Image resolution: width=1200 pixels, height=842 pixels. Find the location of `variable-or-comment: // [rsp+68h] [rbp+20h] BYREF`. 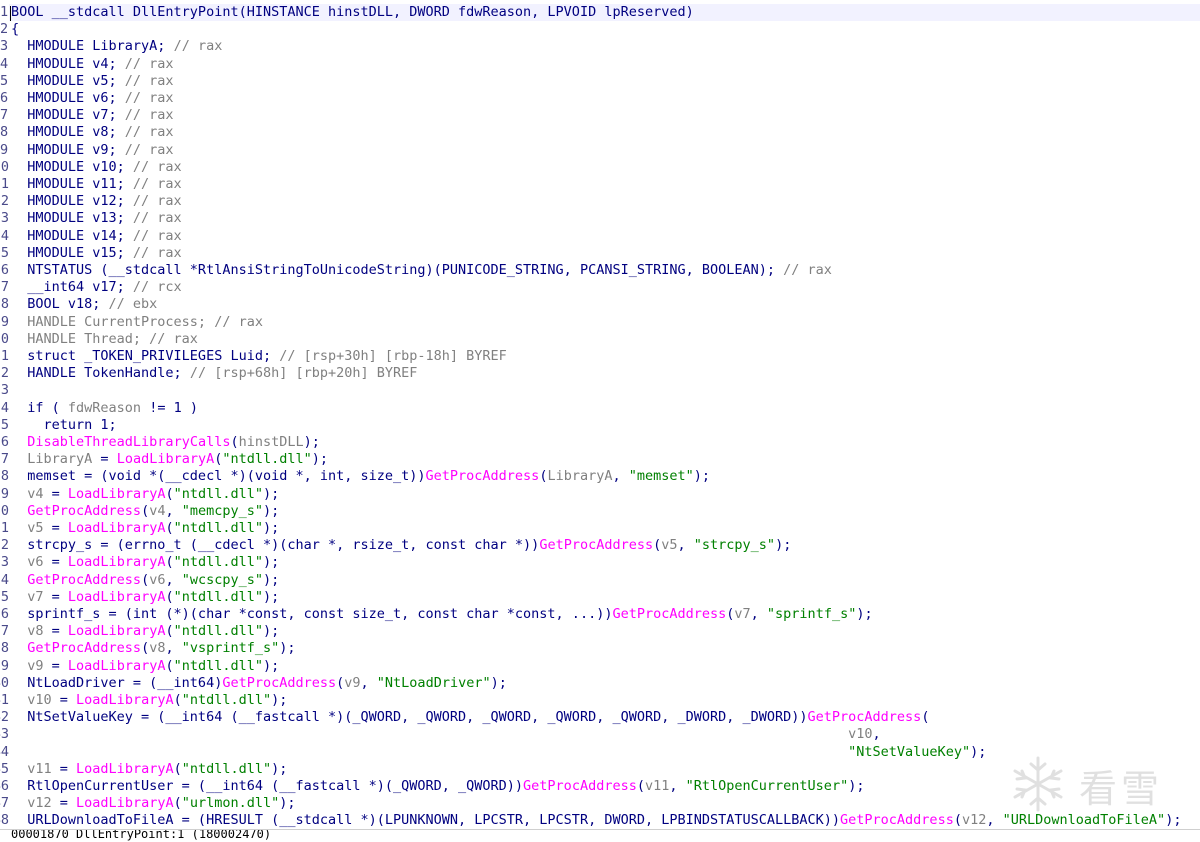

variable-or-comment: // [rsp+68h] [rbp+20h] BYREF is located at coordinates (304, 373).